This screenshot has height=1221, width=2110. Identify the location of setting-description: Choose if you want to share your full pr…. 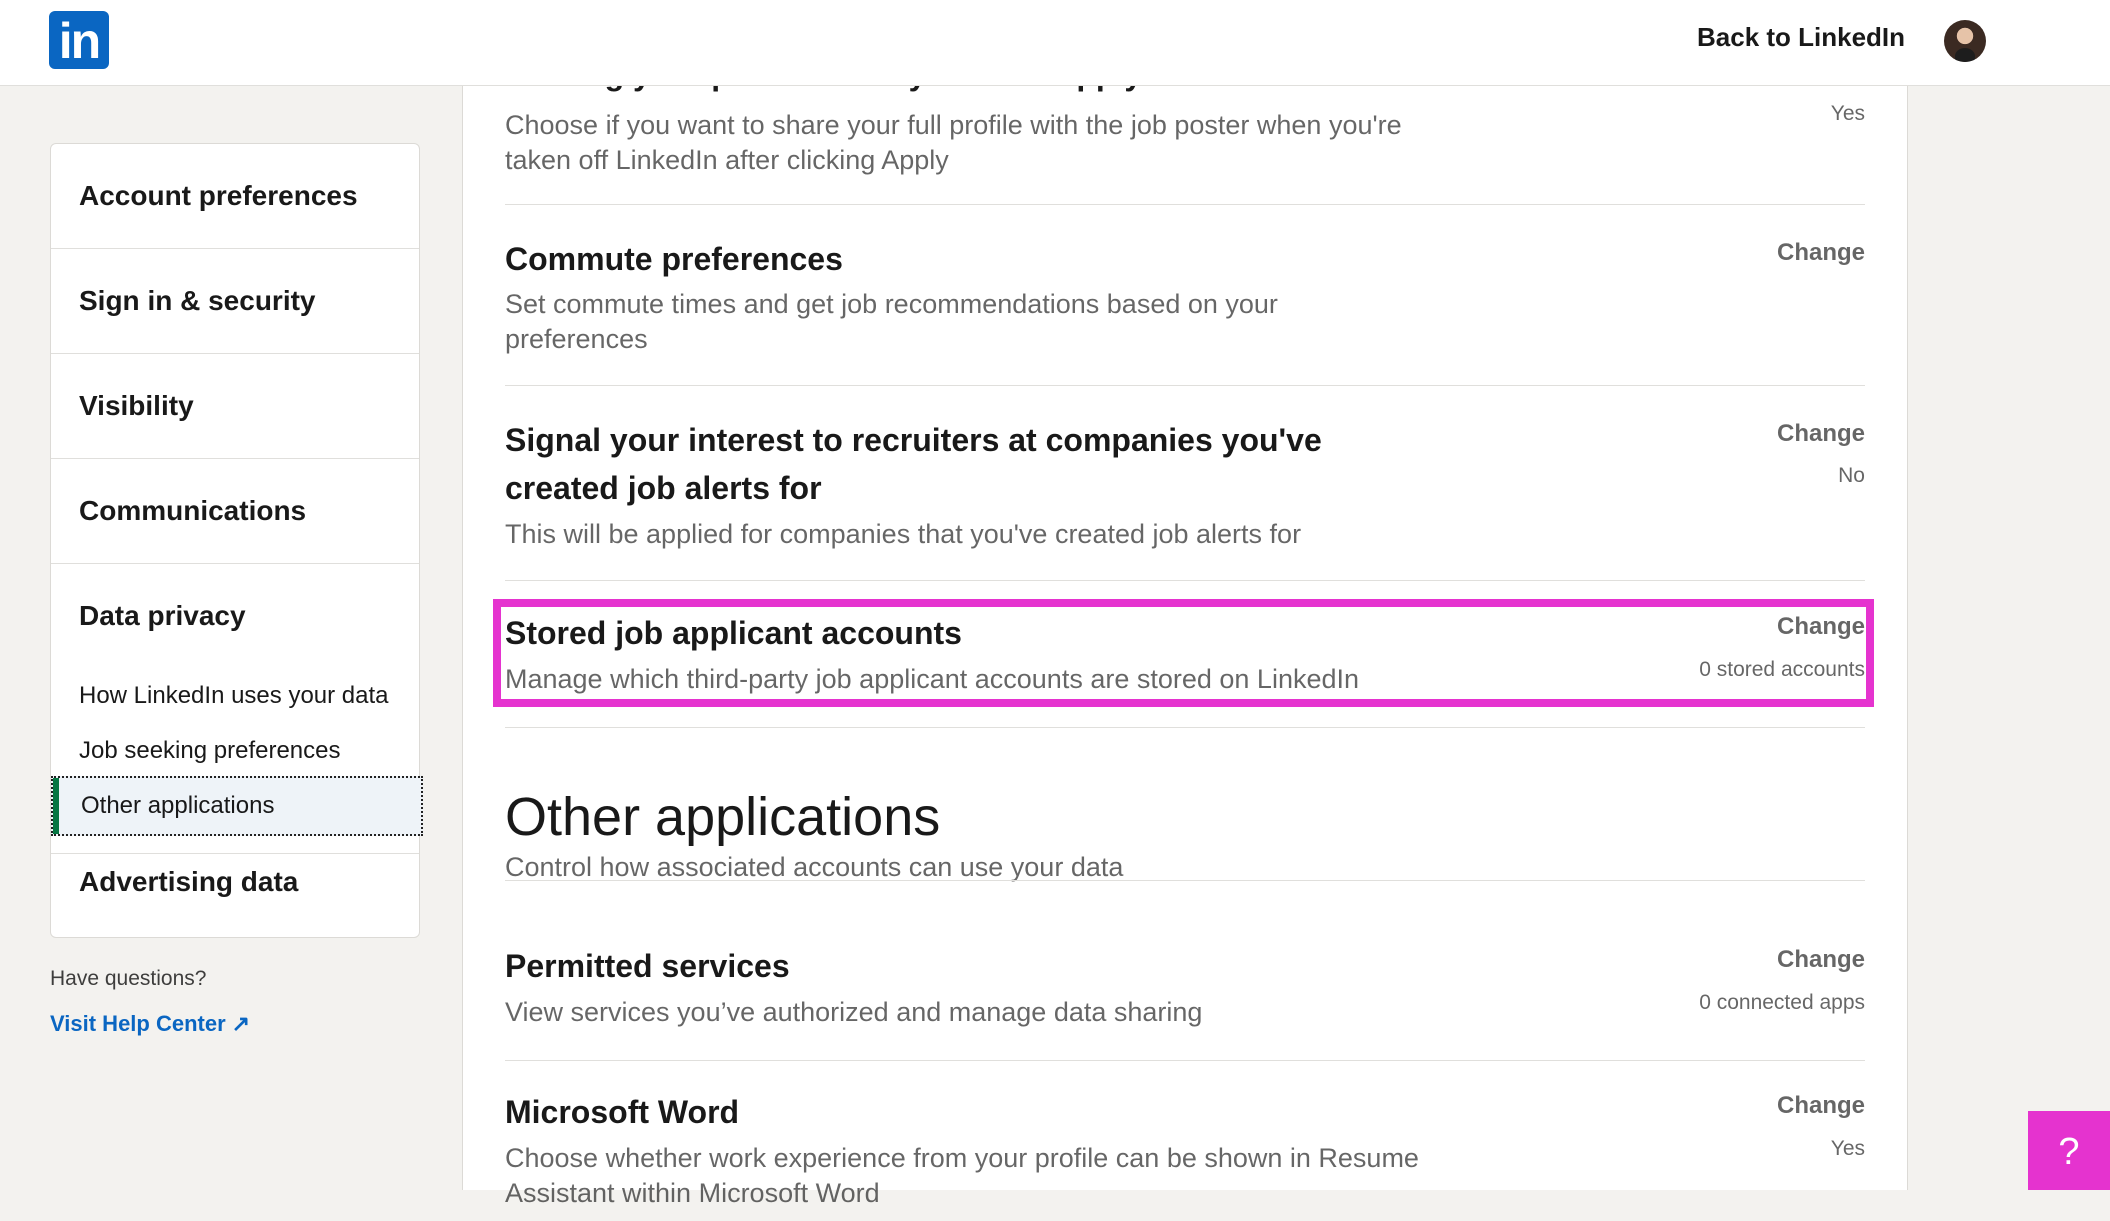
(953, 142).